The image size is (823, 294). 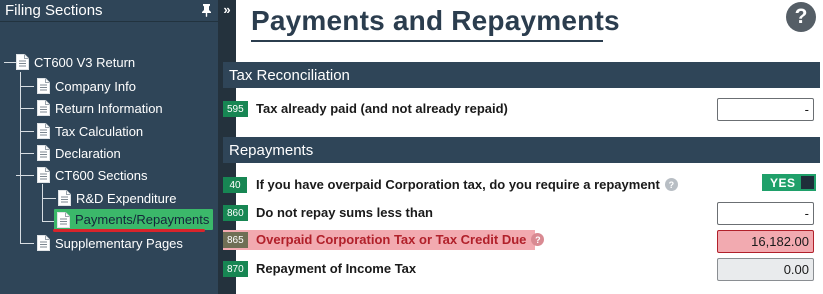 What do you see at coordinates (227, 9) in the screenshot?
I see `double-chevron-right-icon: »` at bounding box center [227, 9].